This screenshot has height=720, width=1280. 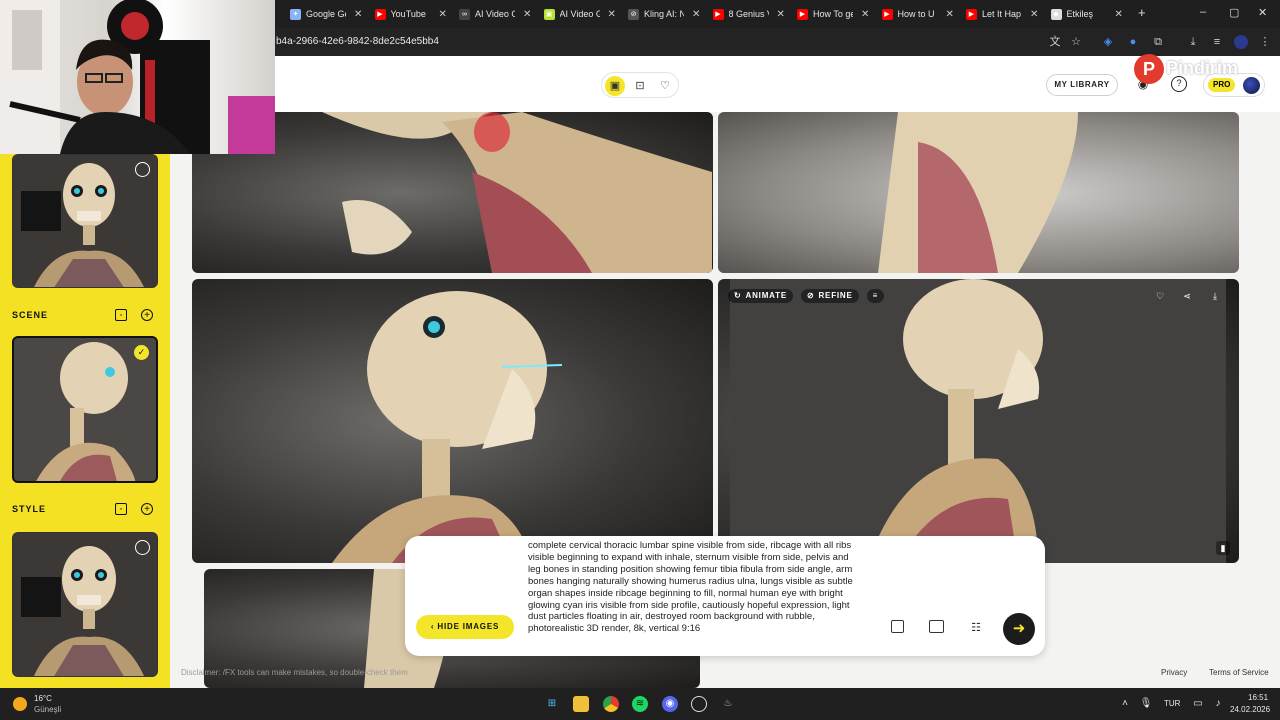 I want to click on profile-avatar, so click(x=1241, y=42).